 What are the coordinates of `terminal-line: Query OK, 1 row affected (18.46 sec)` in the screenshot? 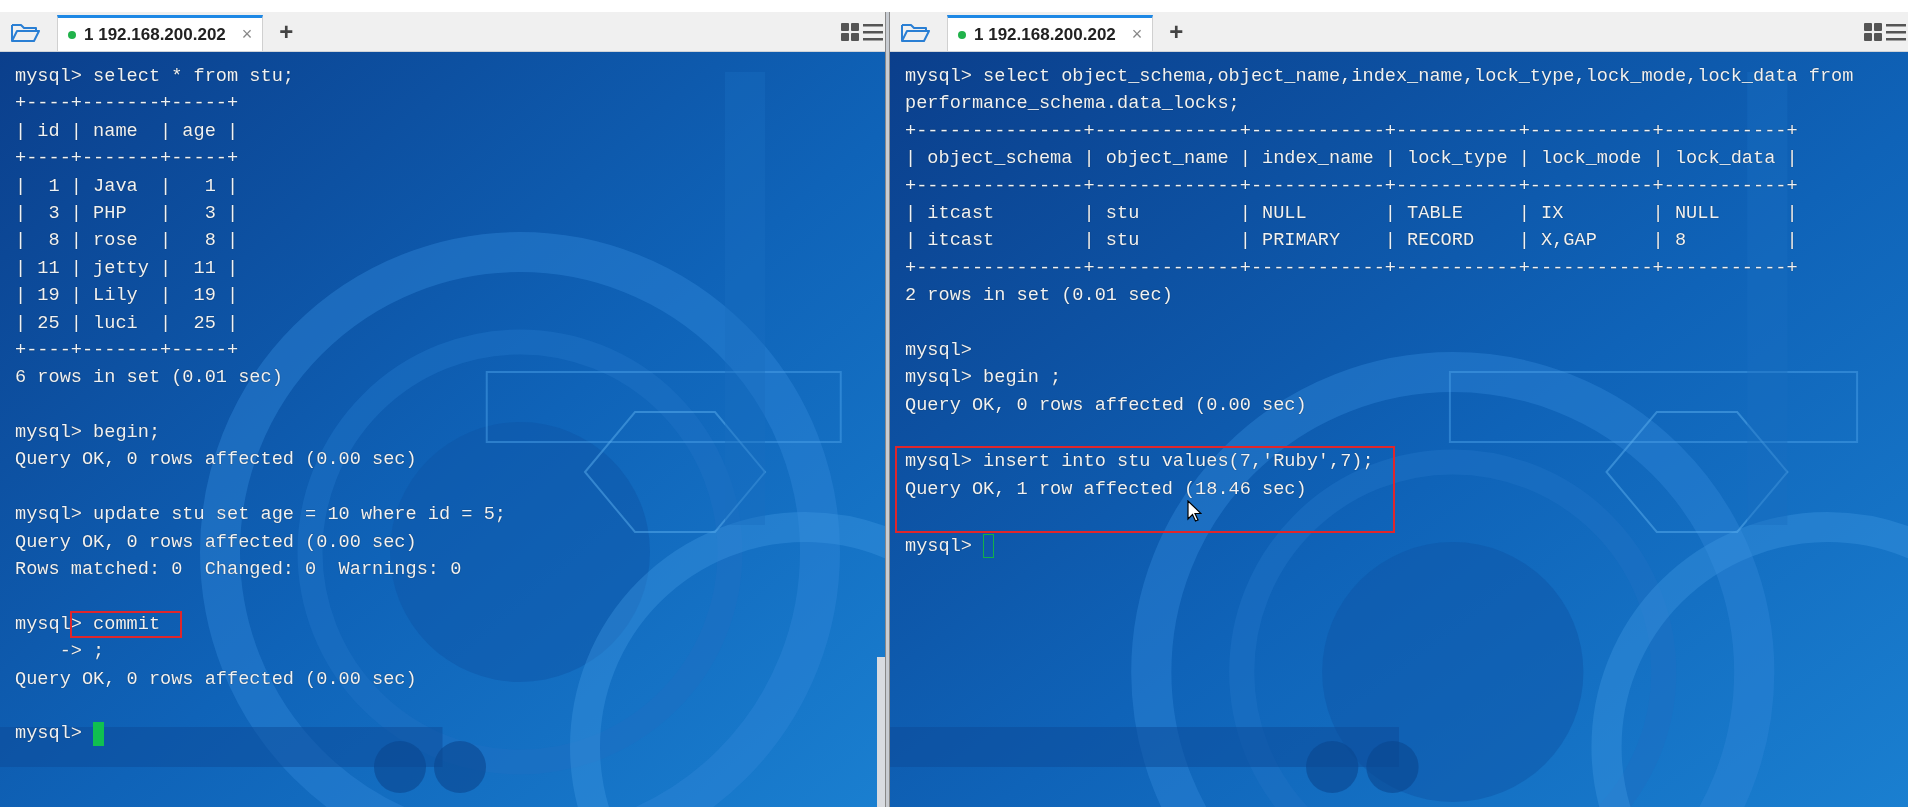 It's located at (1106, 489).